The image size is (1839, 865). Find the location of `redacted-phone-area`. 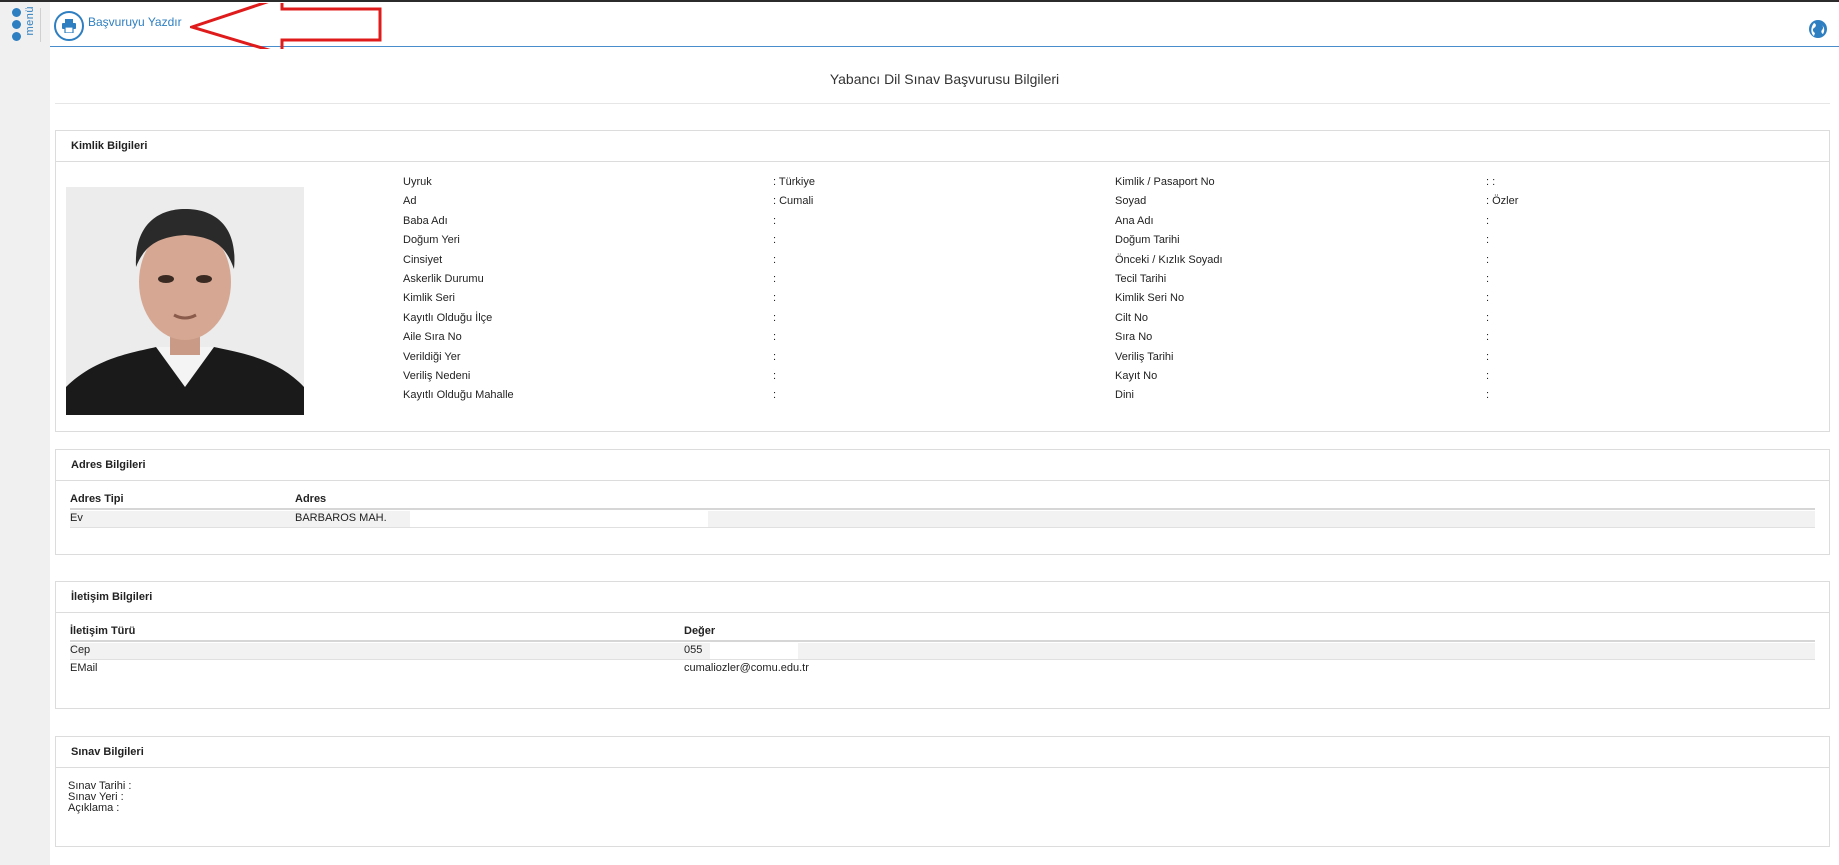

redacted-phone-area is located at coordinates (754, 651).